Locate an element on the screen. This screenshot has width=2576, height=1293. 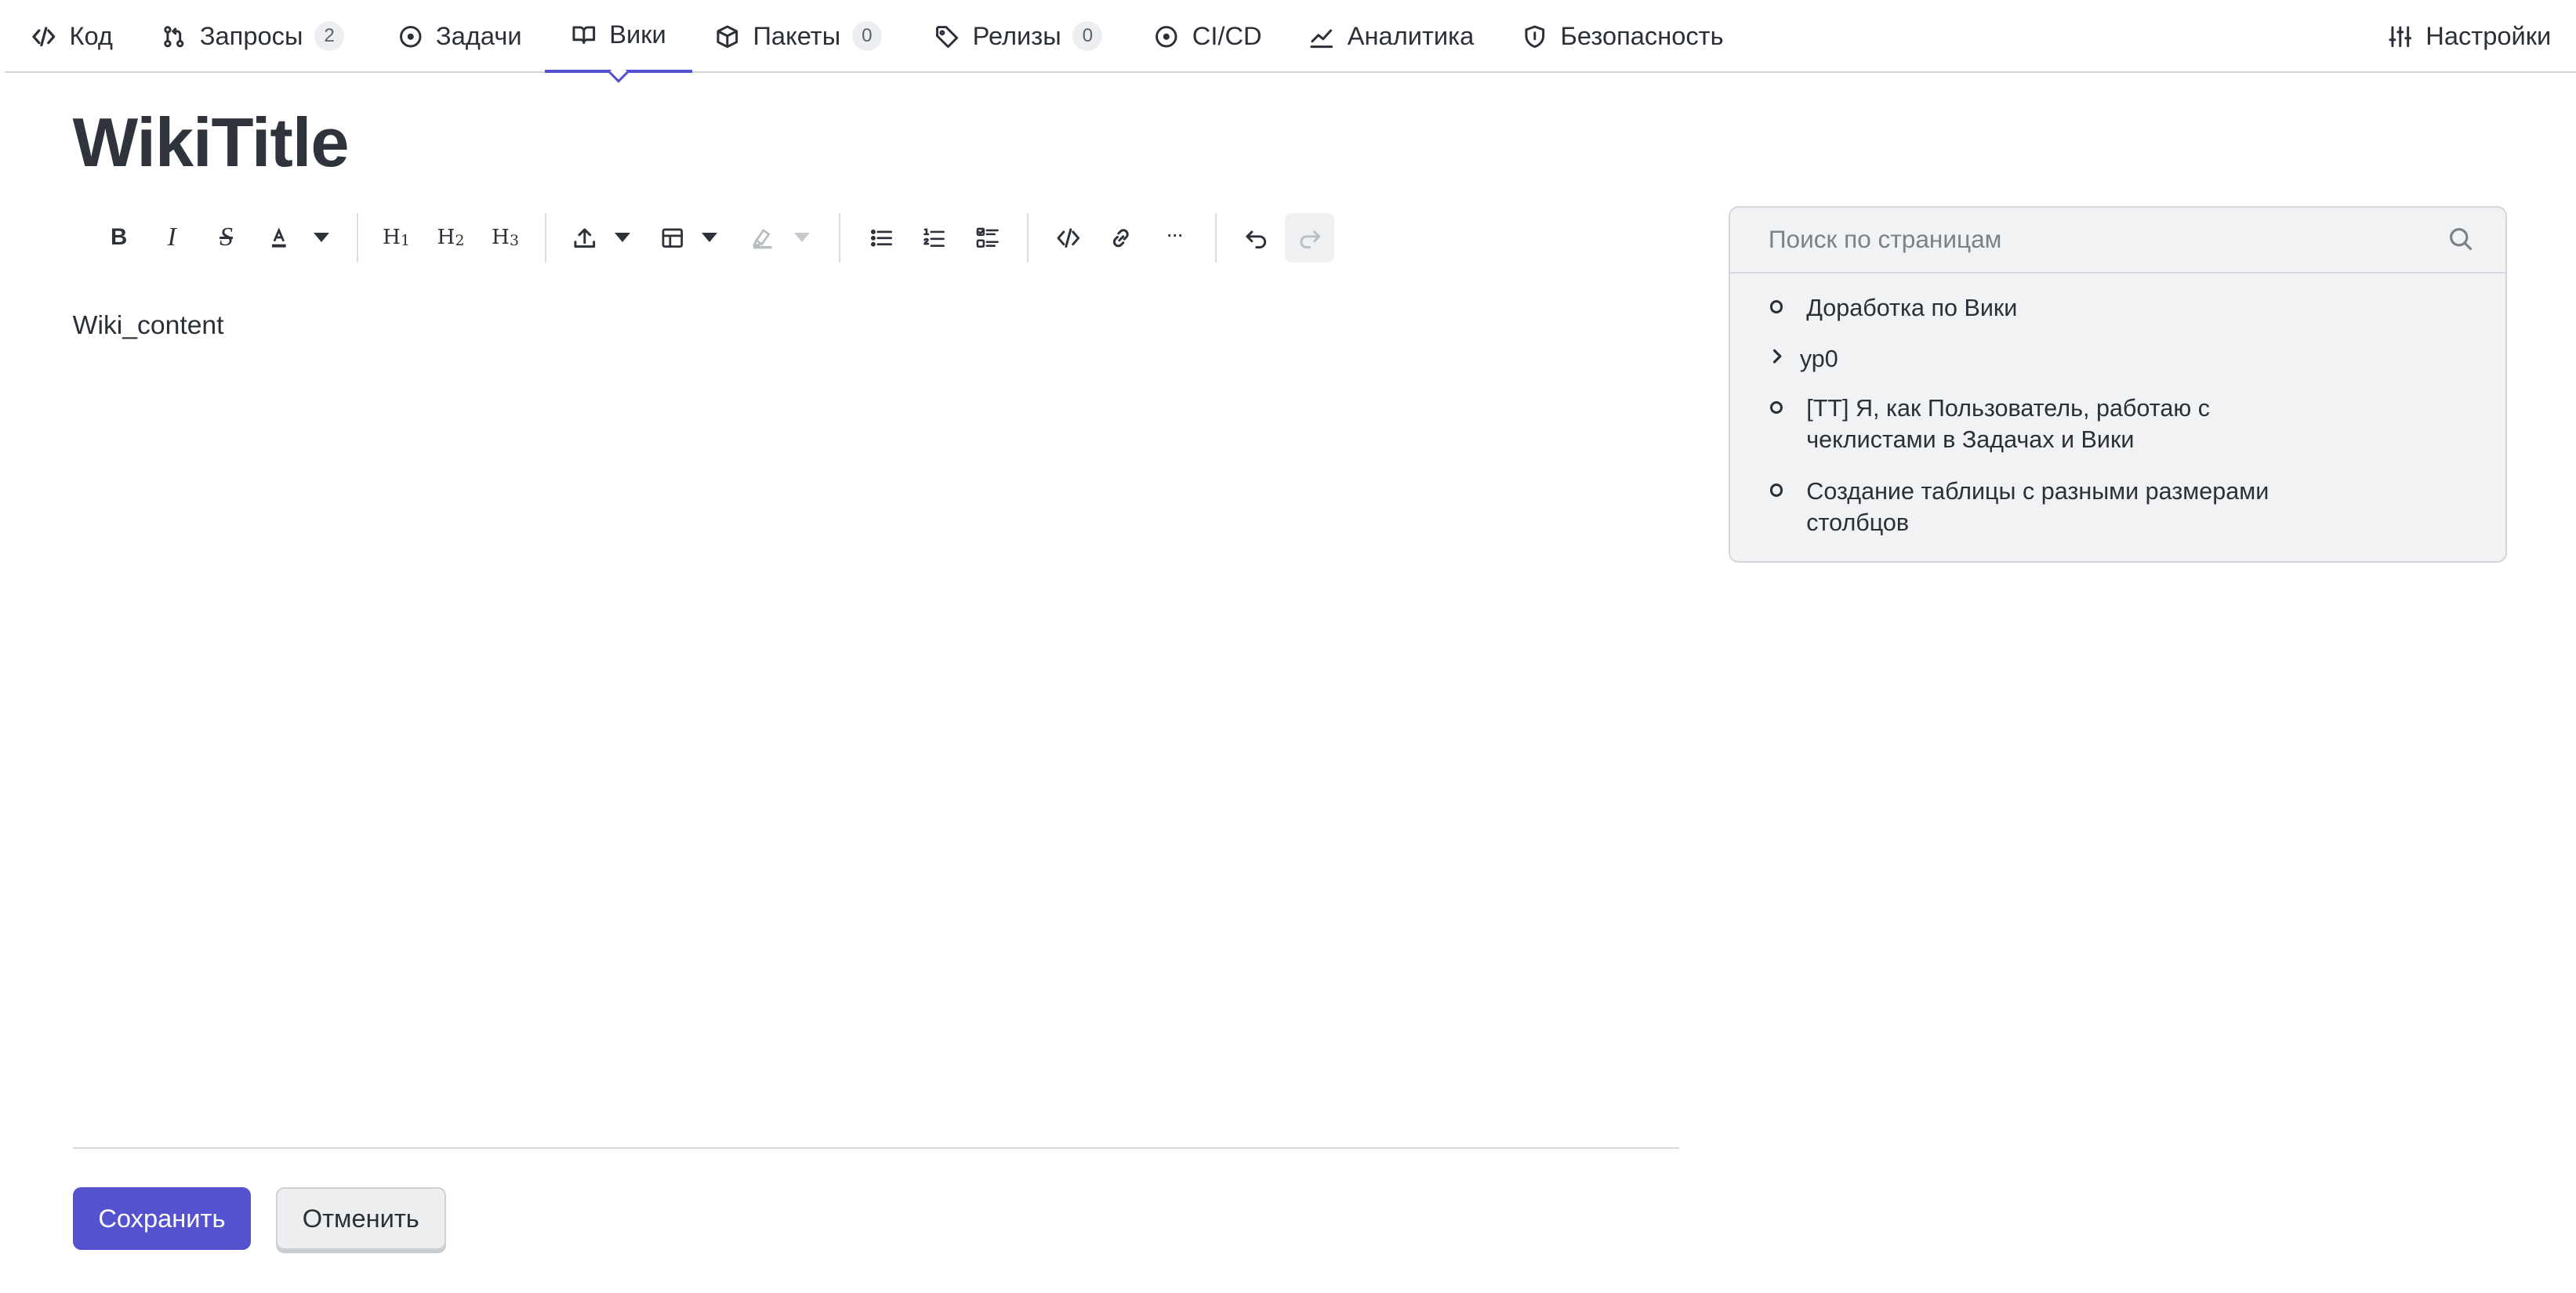
merge-request-icon is located at coordinates (174, 36).